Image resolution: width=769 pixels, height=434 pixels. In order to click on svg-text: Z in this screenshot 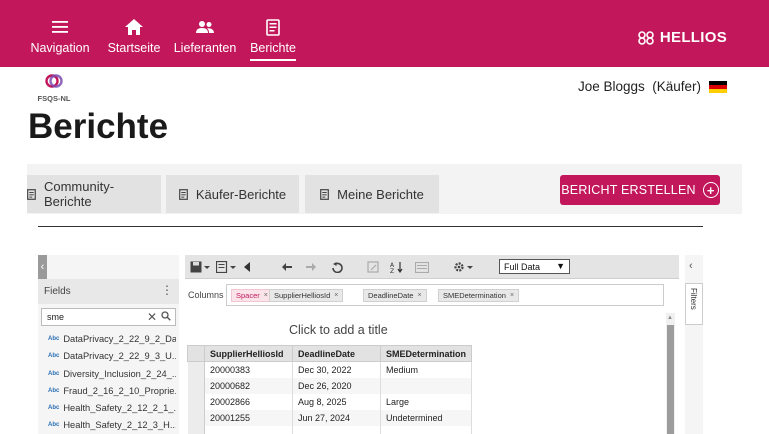, I will do `click(392, 270)`.